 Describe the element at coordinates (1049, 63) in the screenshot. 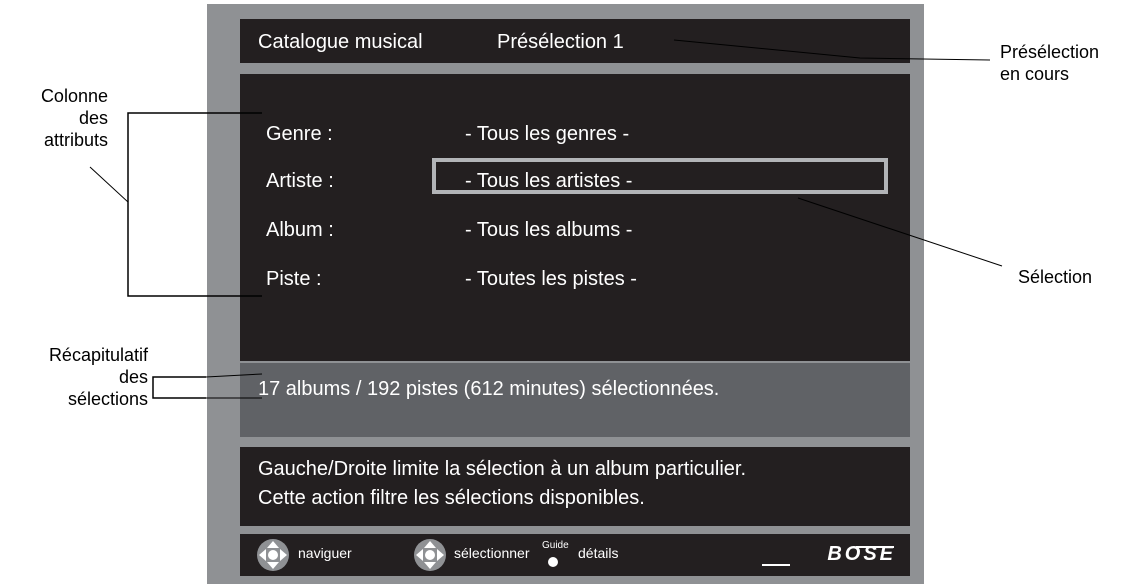

I see `annotation-current-preset: Présélection en cours` at that location.